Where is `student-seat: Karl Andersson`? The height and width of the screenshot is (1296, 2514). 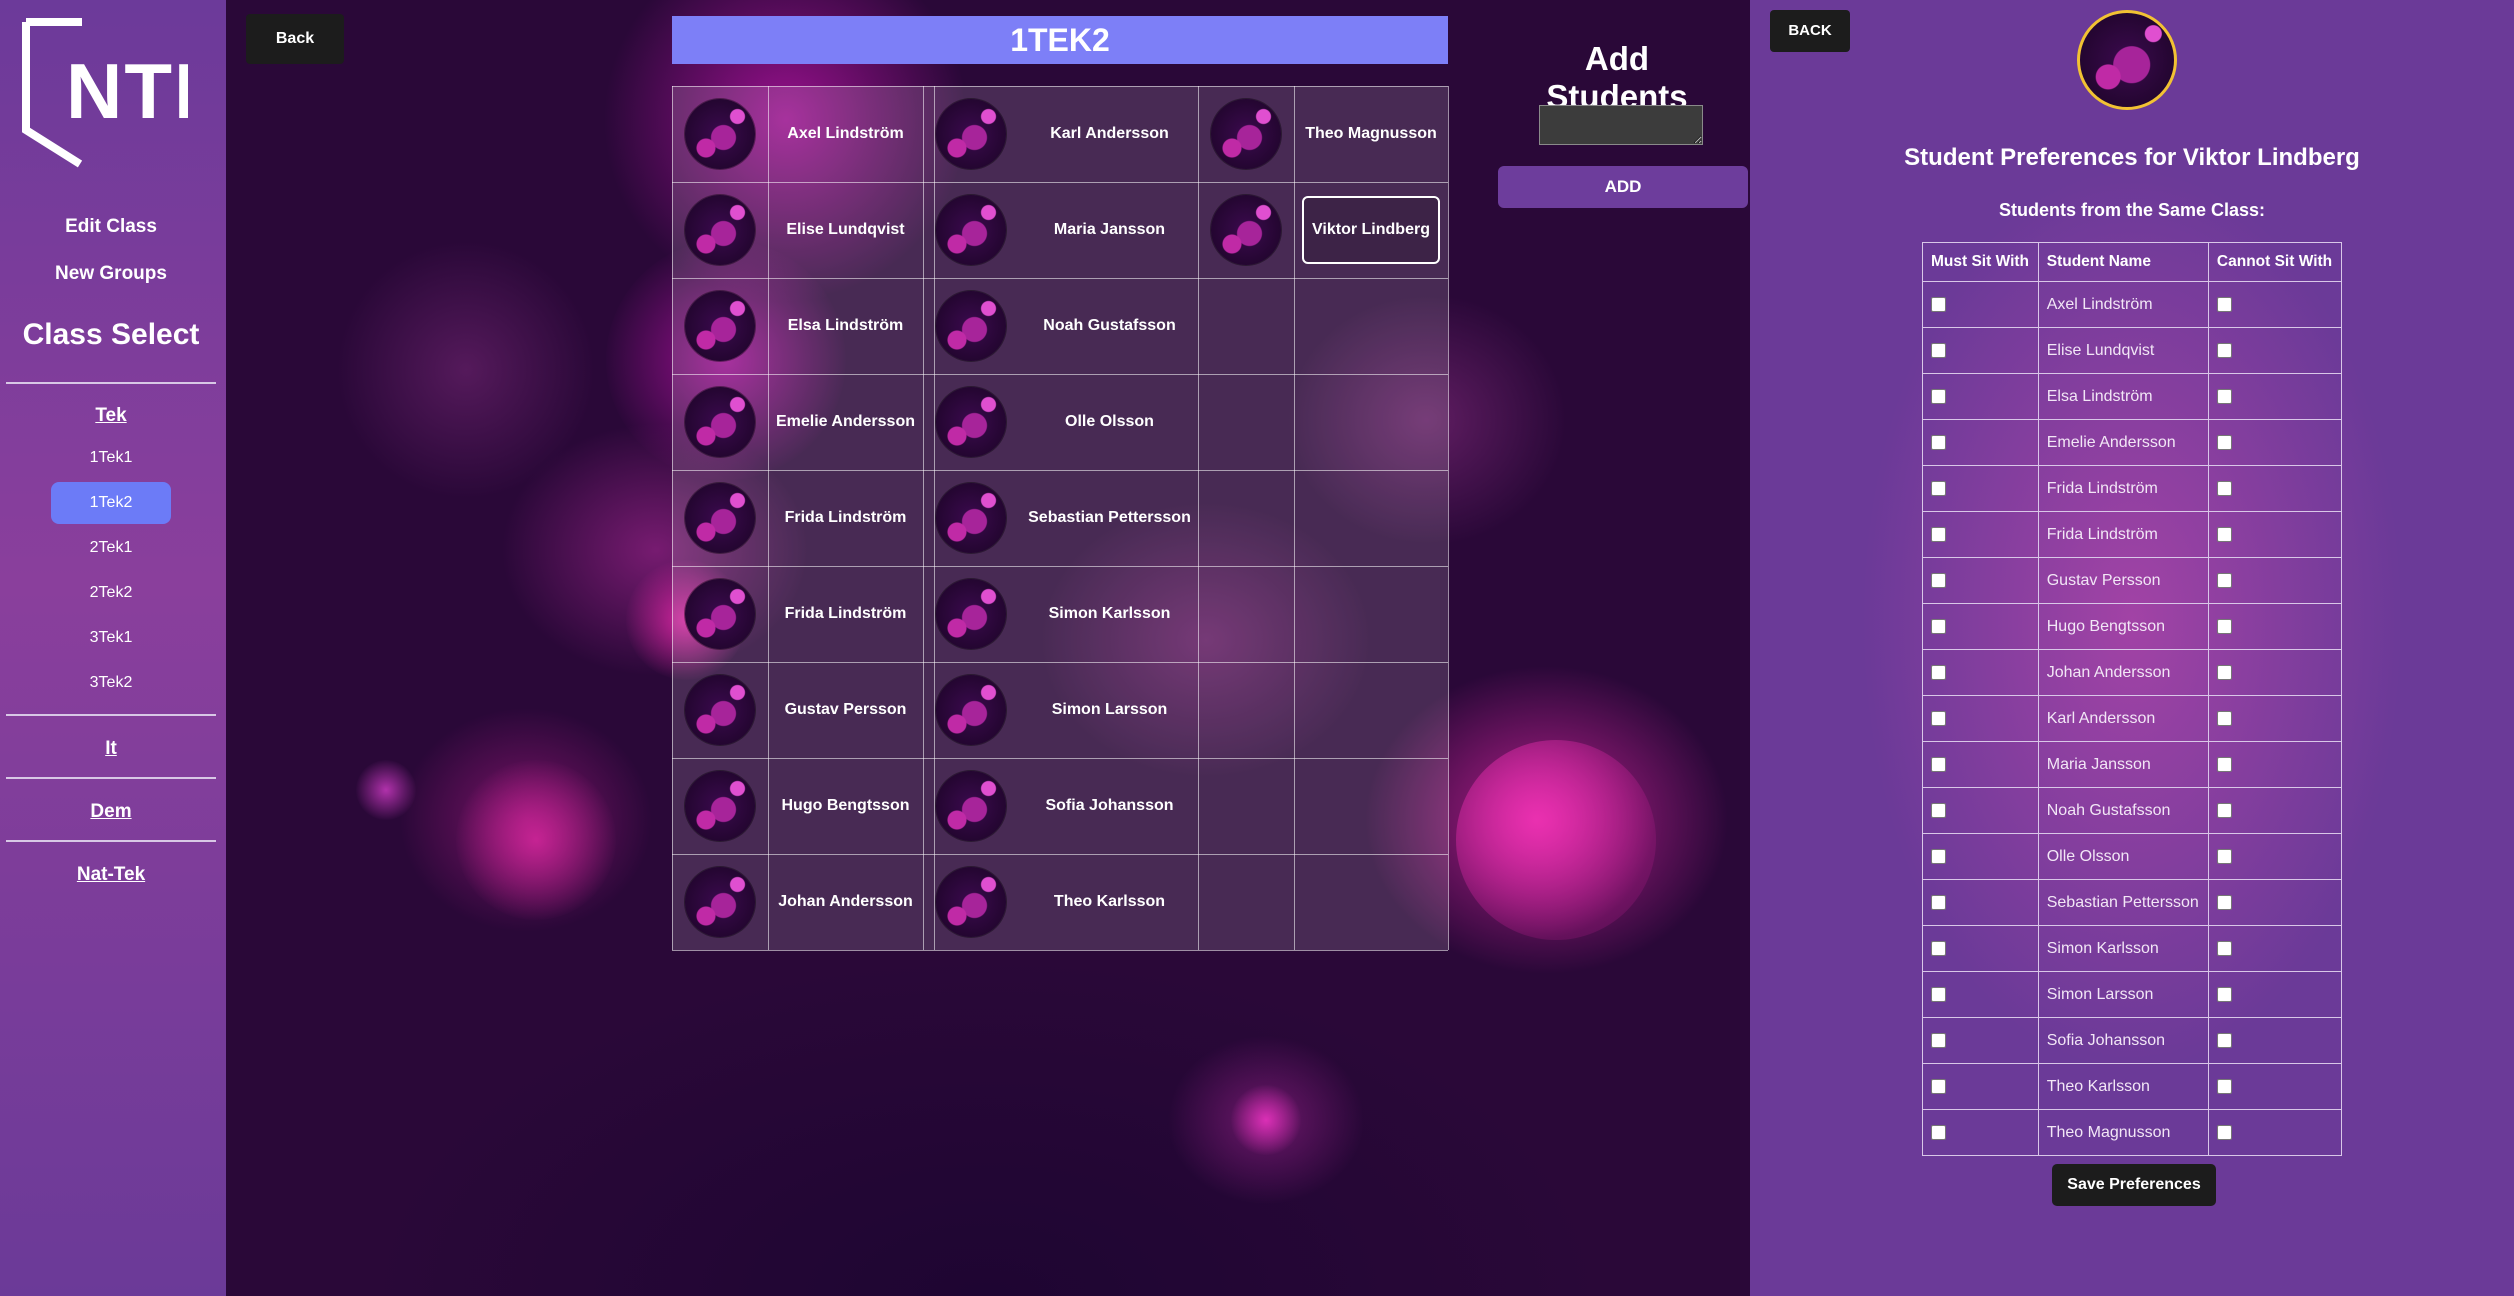 student-seat: Karl Andersson is located at coordinates (1109, 134).